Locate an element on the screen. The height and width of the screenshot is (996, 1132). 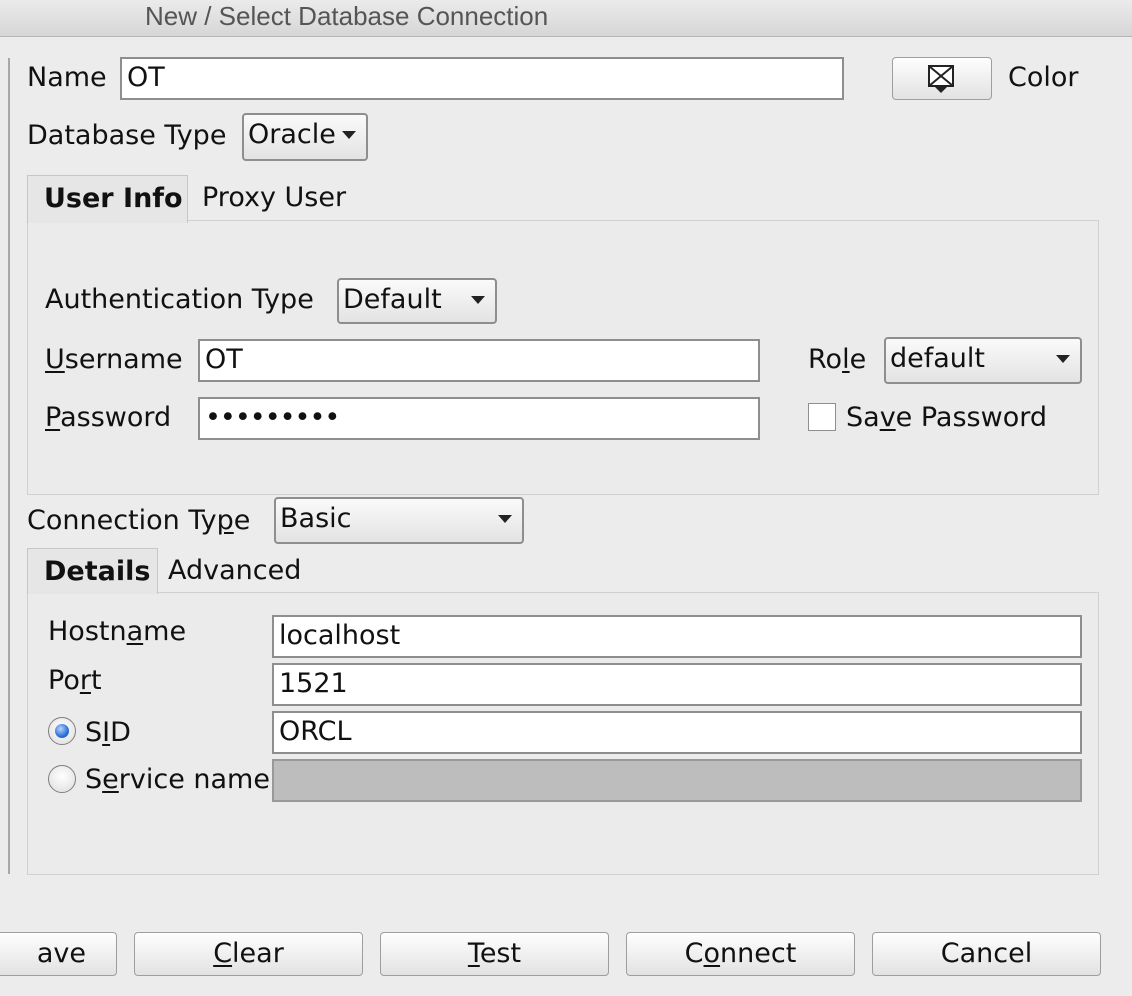
role-value: default is located at coordinates (938, 358).